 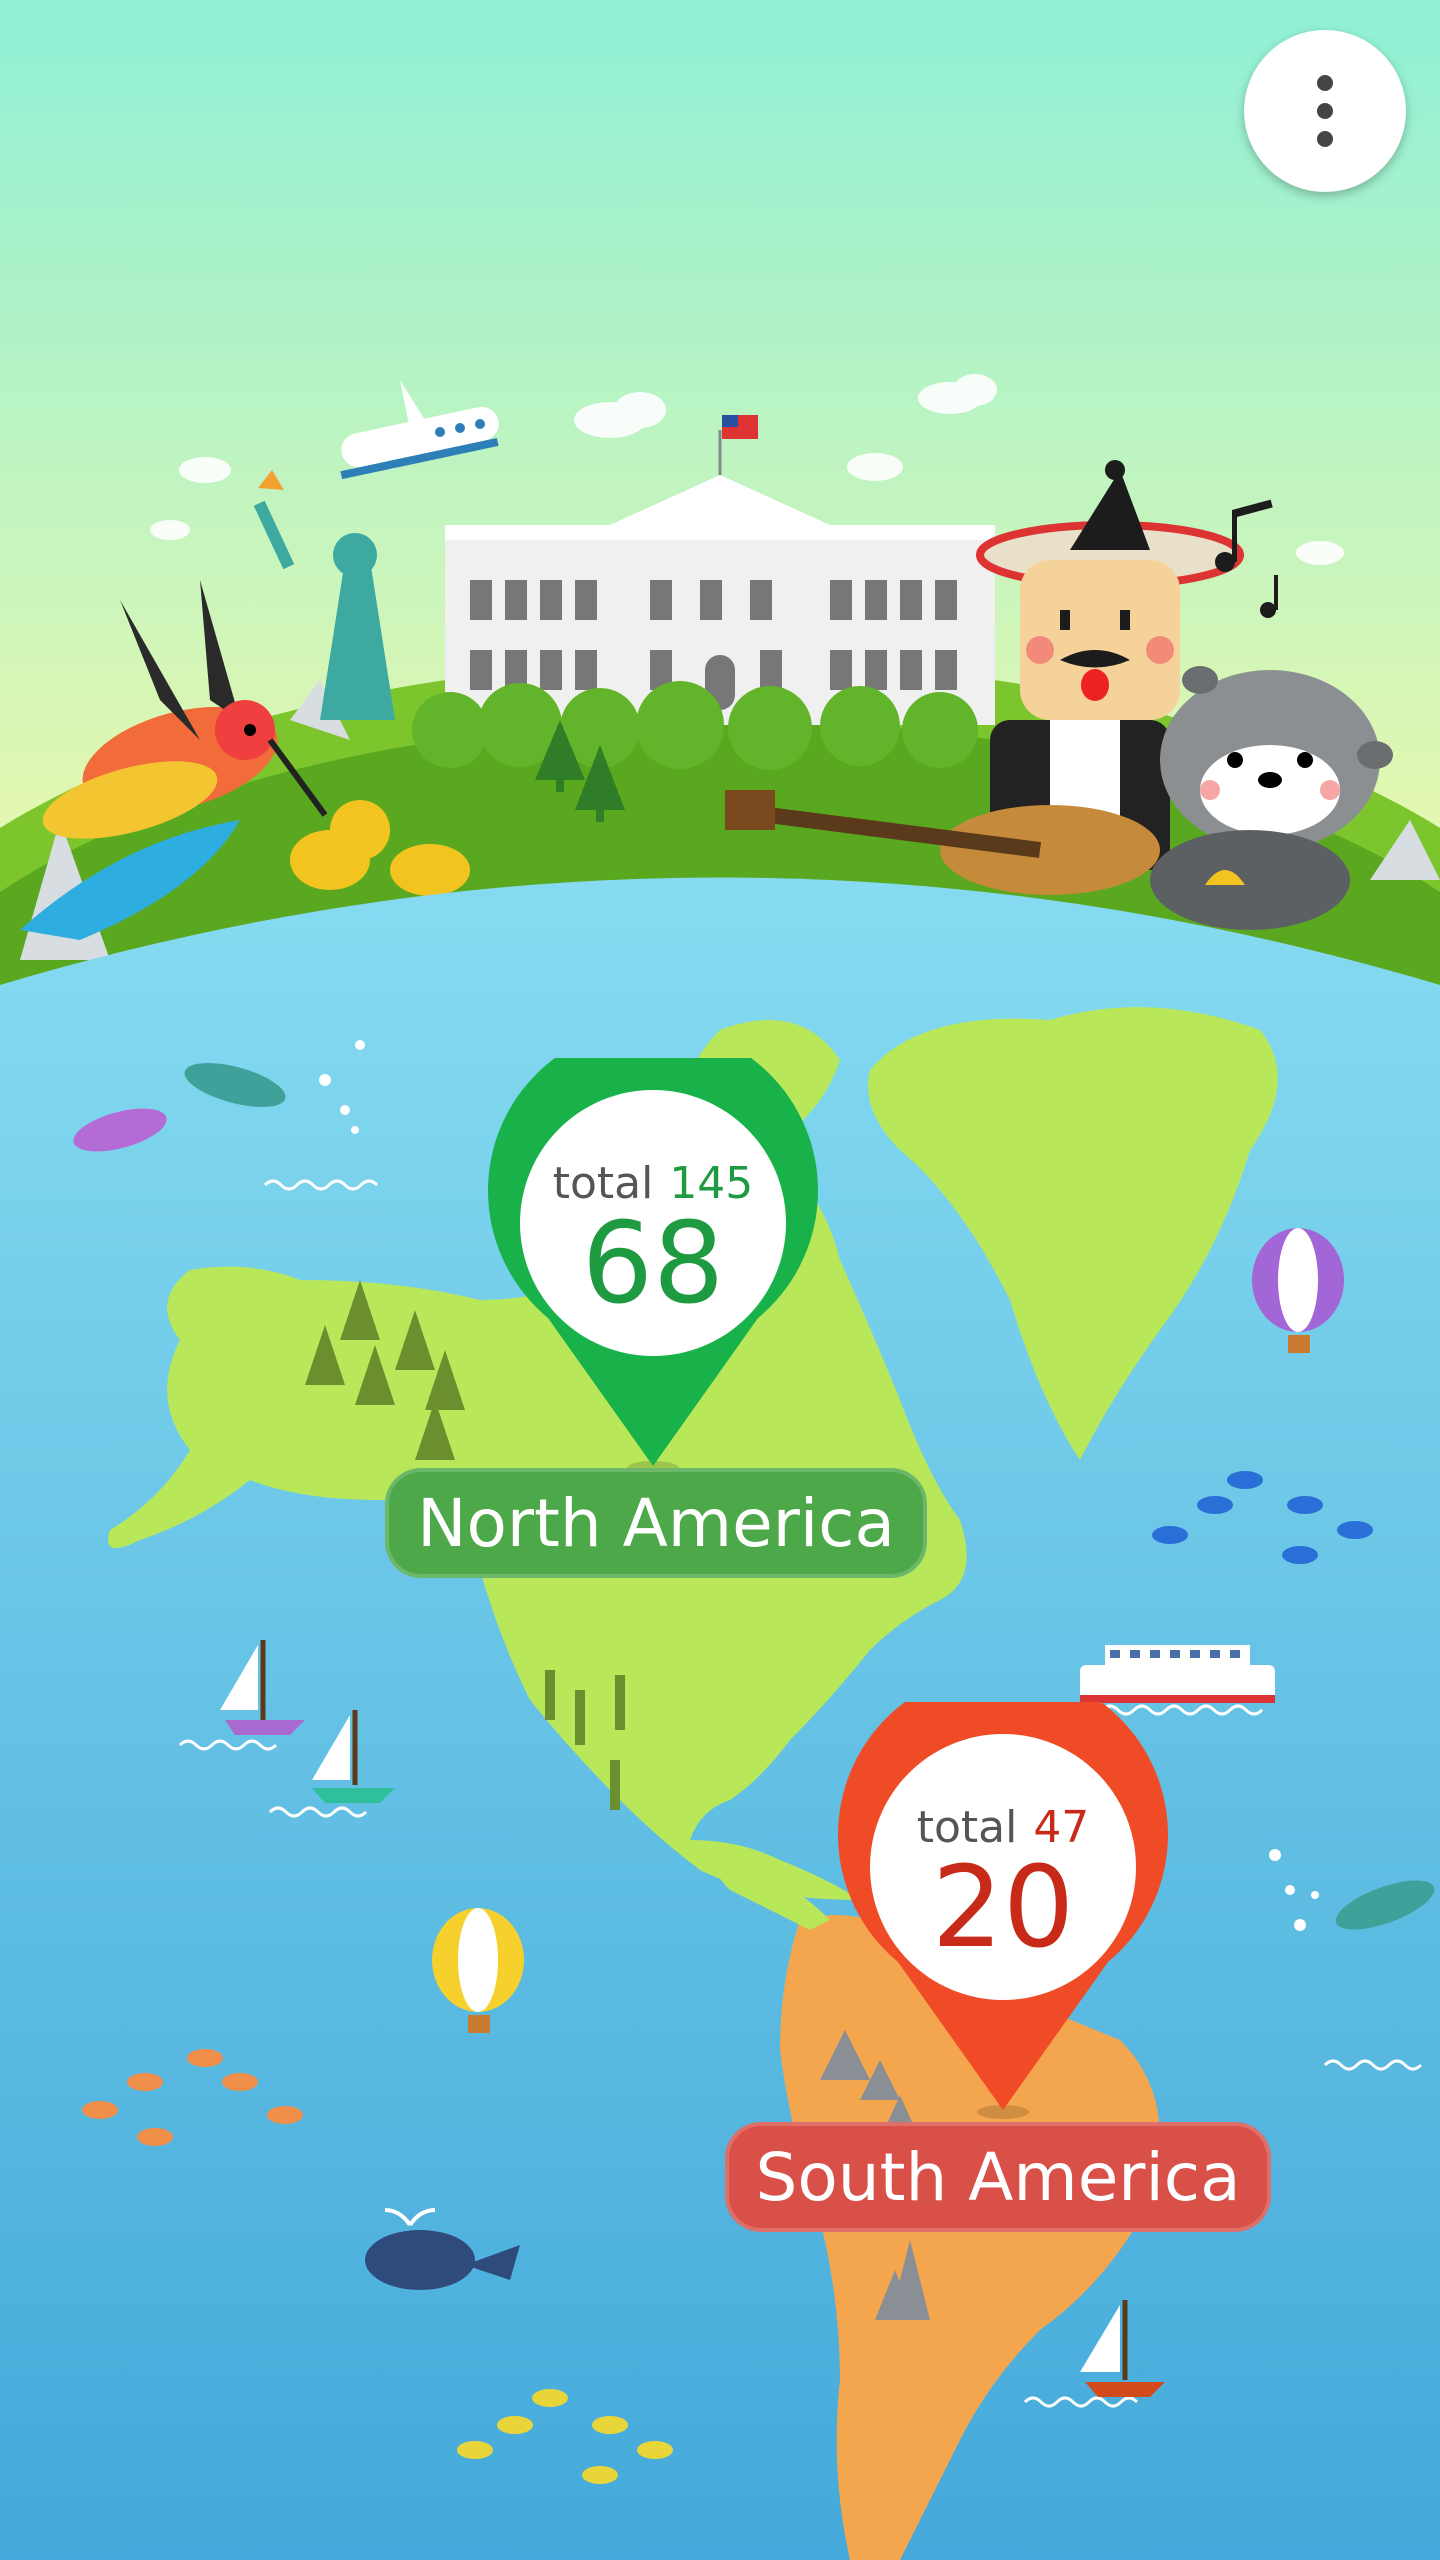 I want to click on south-america-label: South America, so click(x=998, y=2177).